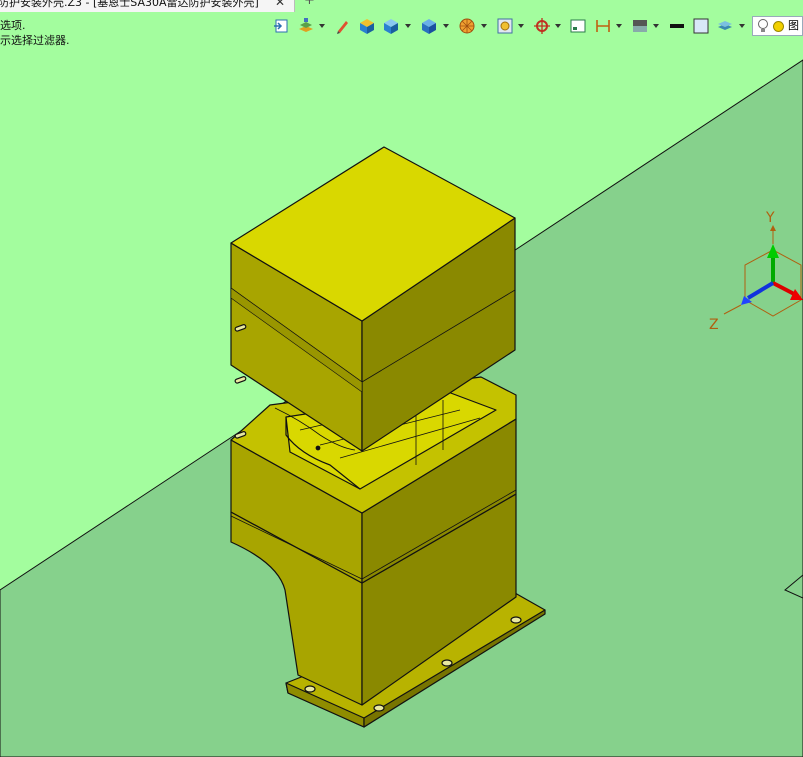  I want to click on render-icon, so click(467, 26).